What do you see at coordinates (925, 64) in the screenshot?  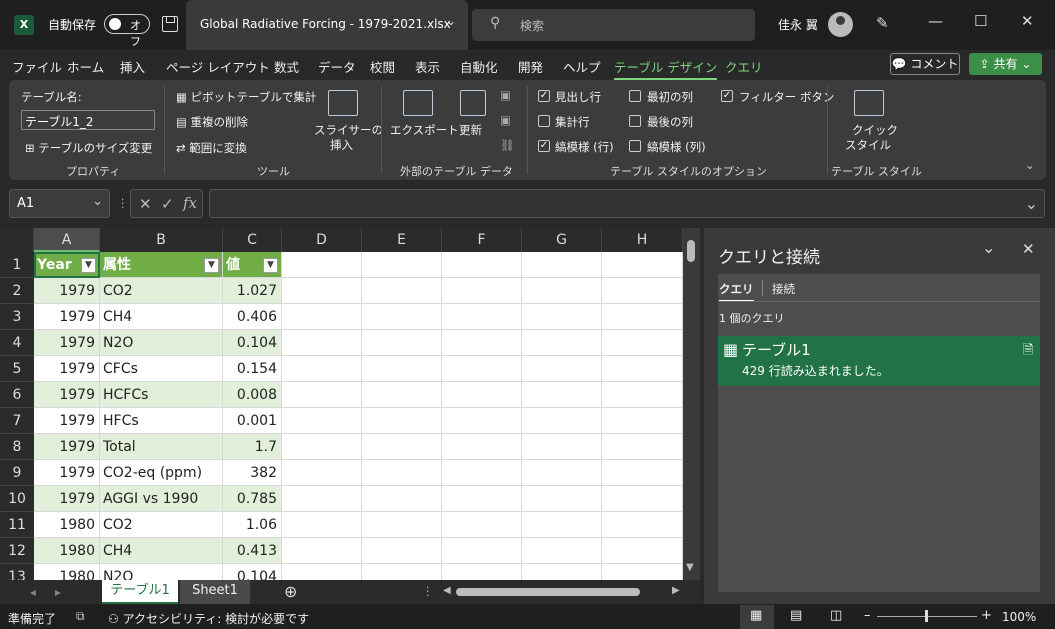 I see `comment-button: 💬 コメント` at bounding box center [925, 64].